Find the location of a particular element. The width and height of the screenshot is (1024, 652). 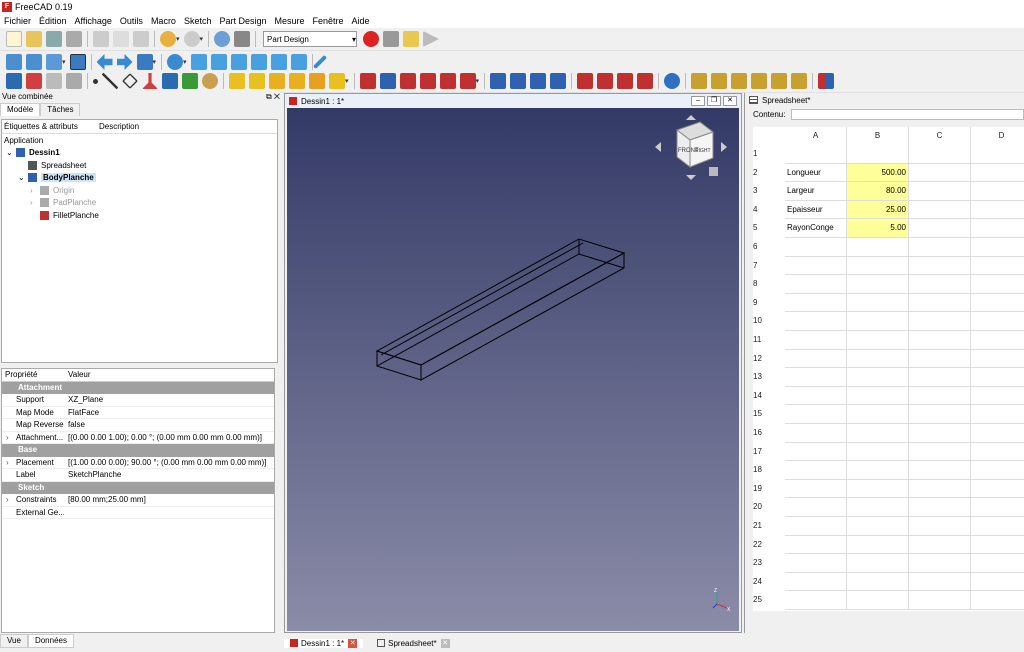

chamfer-icon is located at coordinates (605, 81).